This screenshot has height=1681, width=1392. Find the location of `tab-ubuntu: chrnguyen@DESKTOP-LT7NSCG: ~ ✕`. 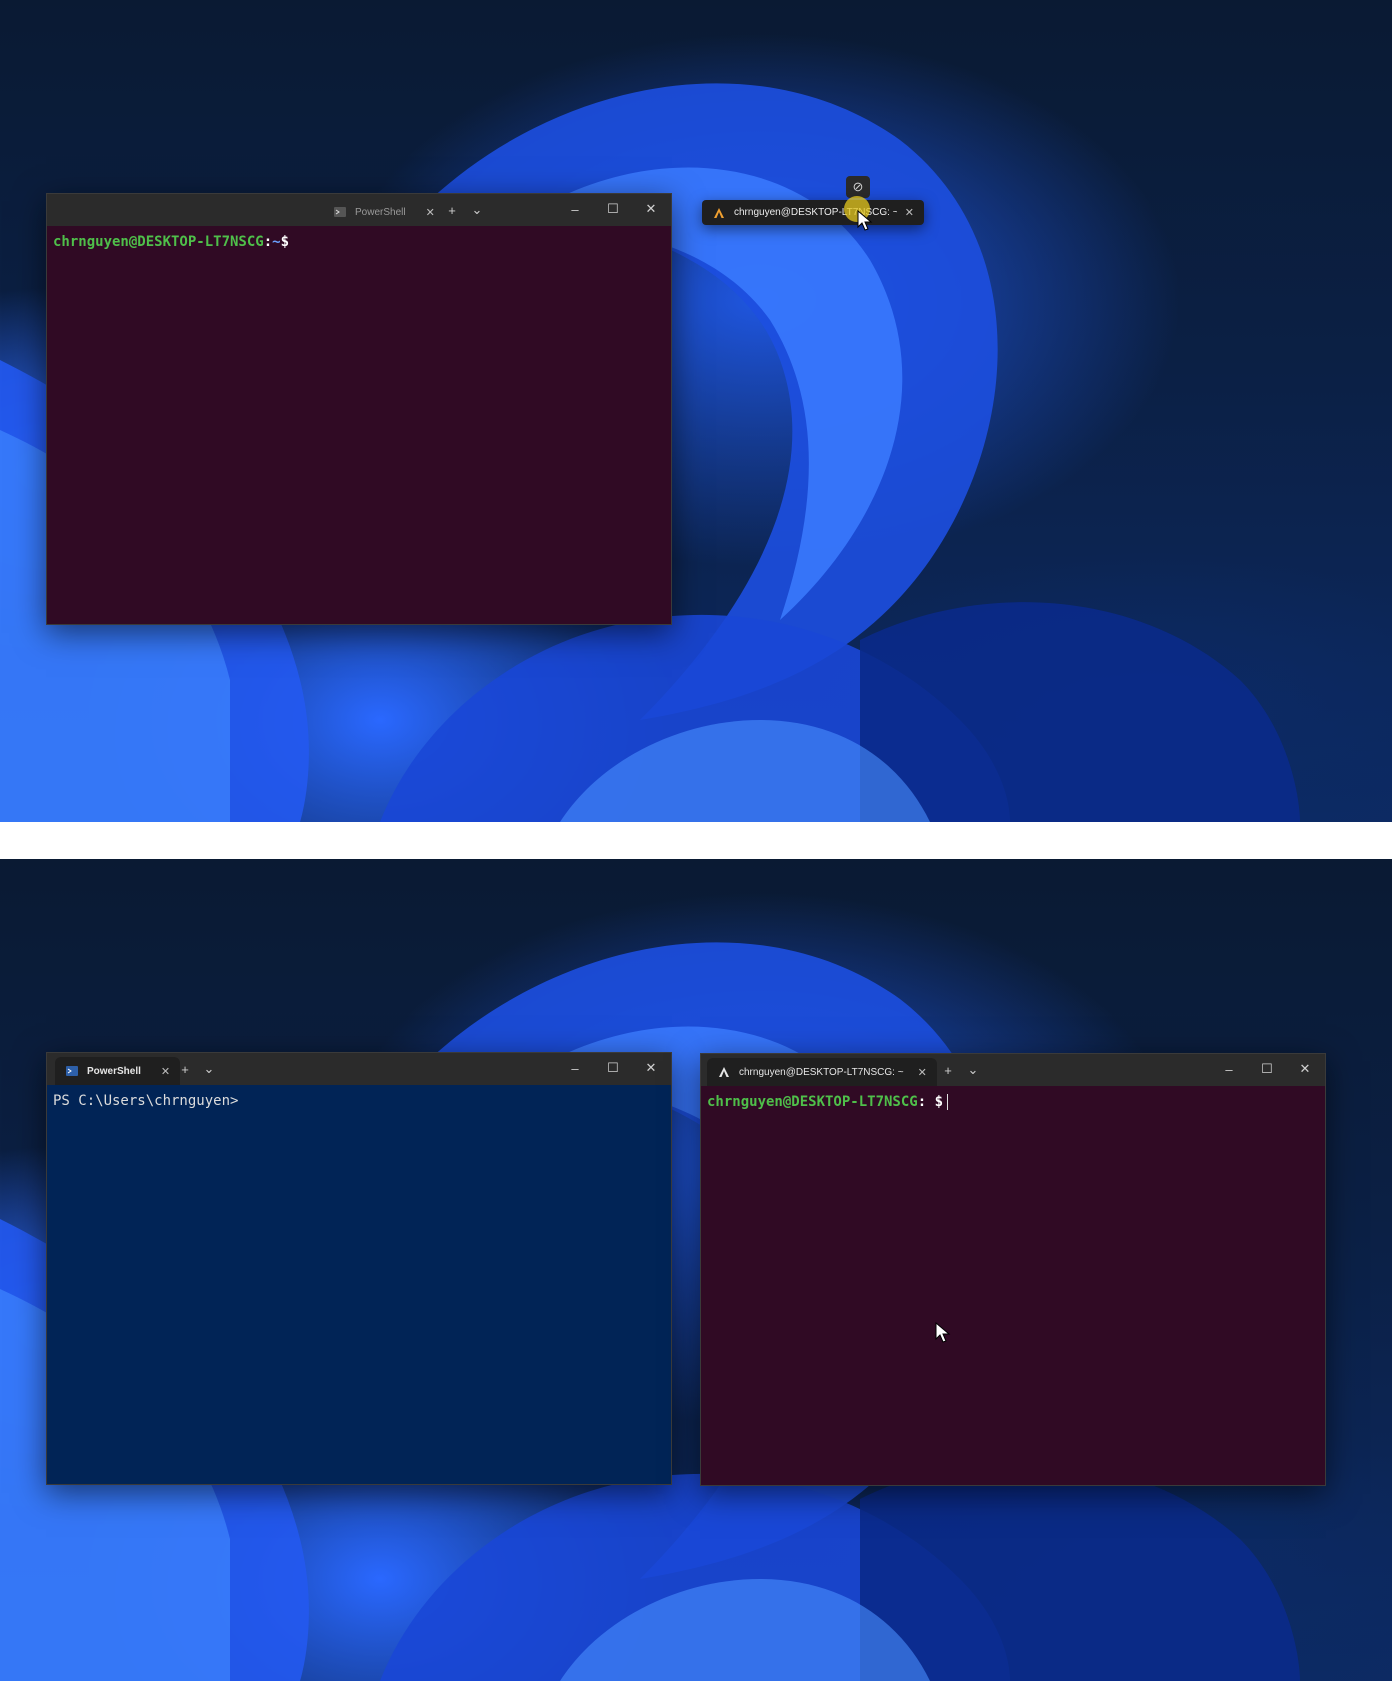

tab-ubuntu: chrnguyen@DESKTOP-LT7NSCG: ~ ✕ is located at coordinates (822, 1072).